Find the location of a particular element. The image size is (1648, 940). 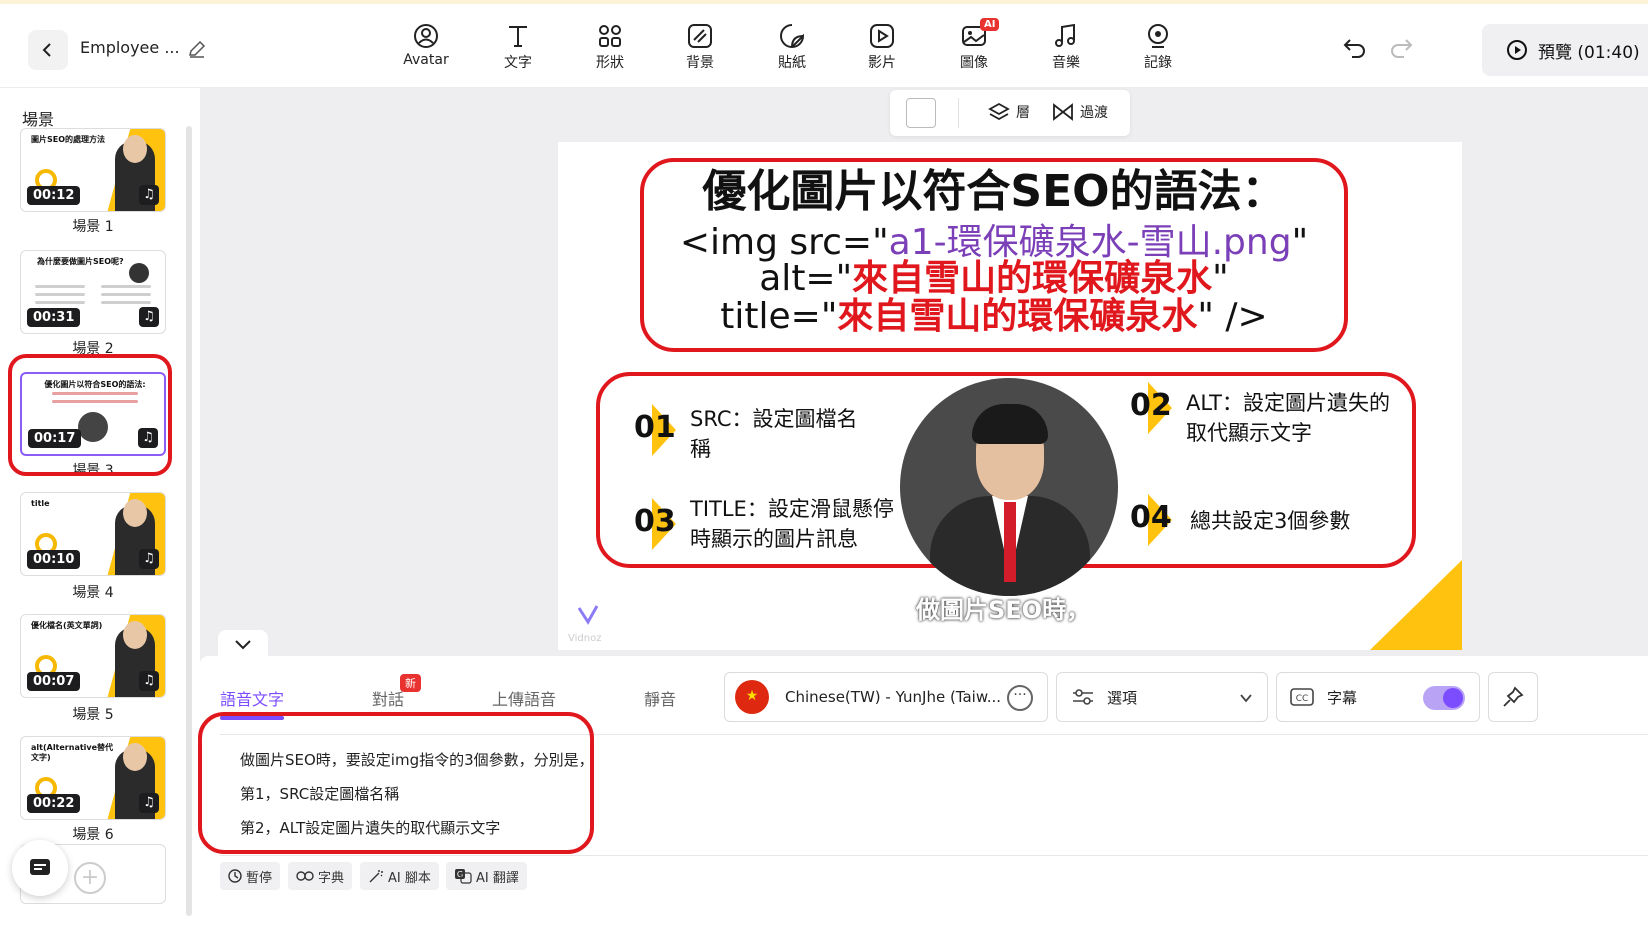

code-line-alt: alt="來自雪山的環保礦泉水" is located at coordinates (994, 279).